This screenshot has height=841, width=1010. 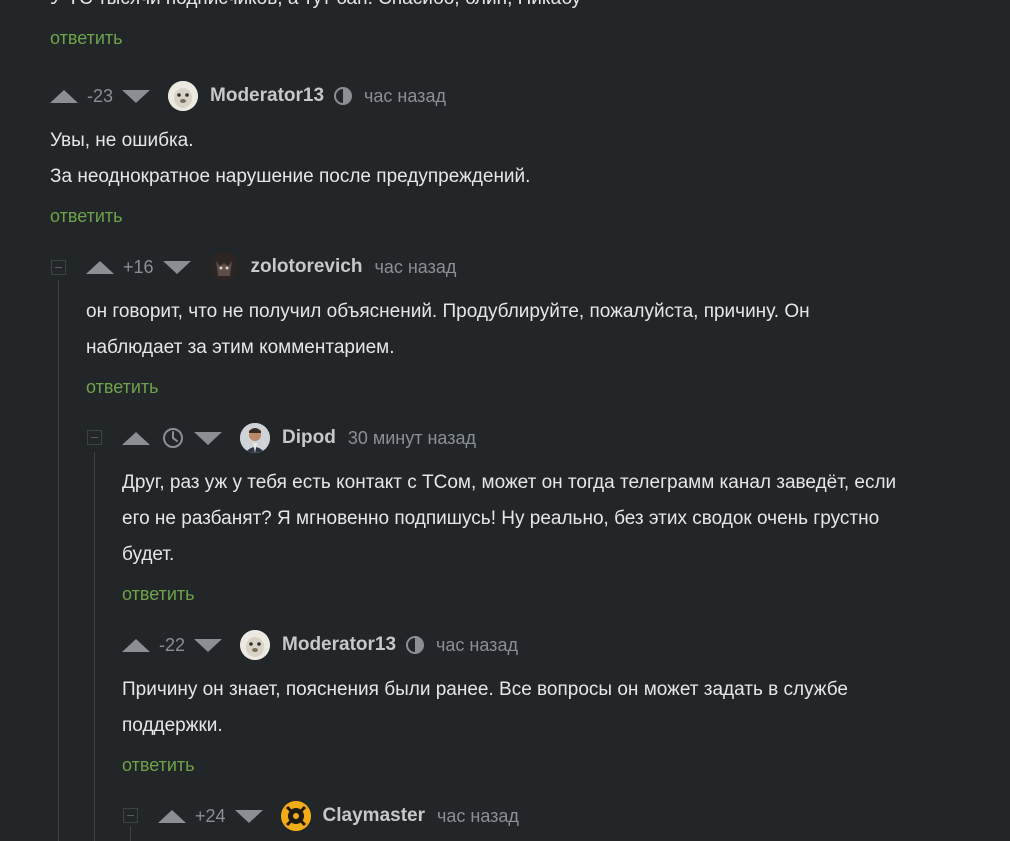 What do you see at coordinates (172, 644) in the screenshot?
I see `comment-rating: -22` at bounding box center [172, 644].